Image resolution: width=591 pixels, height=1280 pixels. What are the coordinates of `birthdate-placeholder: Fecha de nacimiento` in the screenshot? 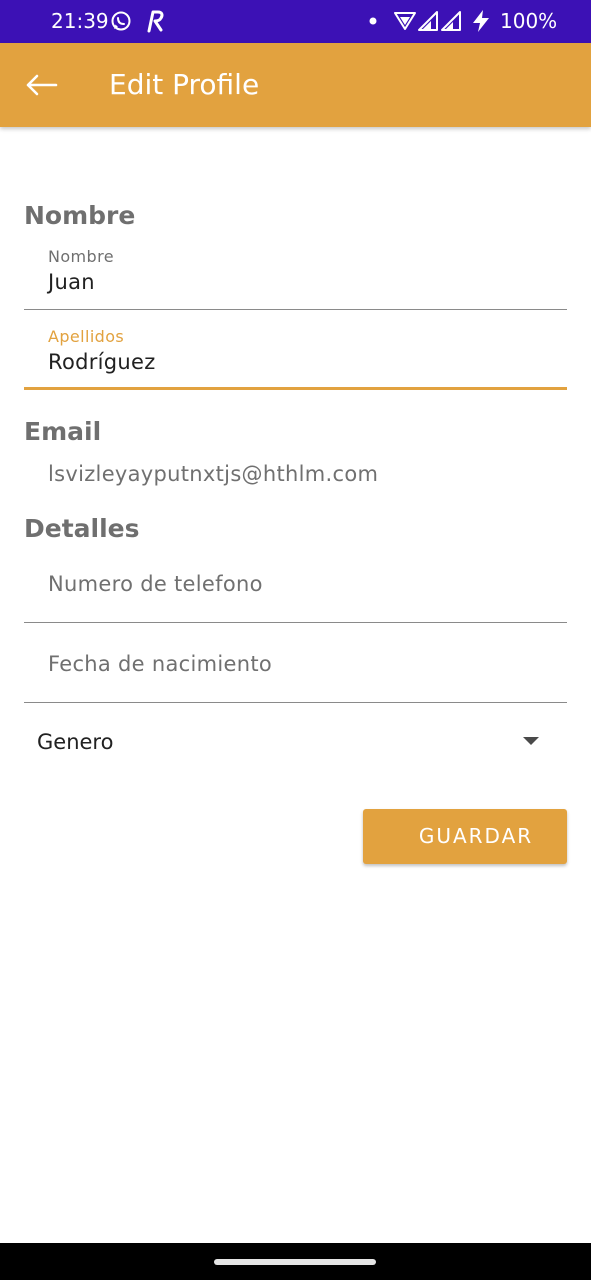 It's located at (160, 664).